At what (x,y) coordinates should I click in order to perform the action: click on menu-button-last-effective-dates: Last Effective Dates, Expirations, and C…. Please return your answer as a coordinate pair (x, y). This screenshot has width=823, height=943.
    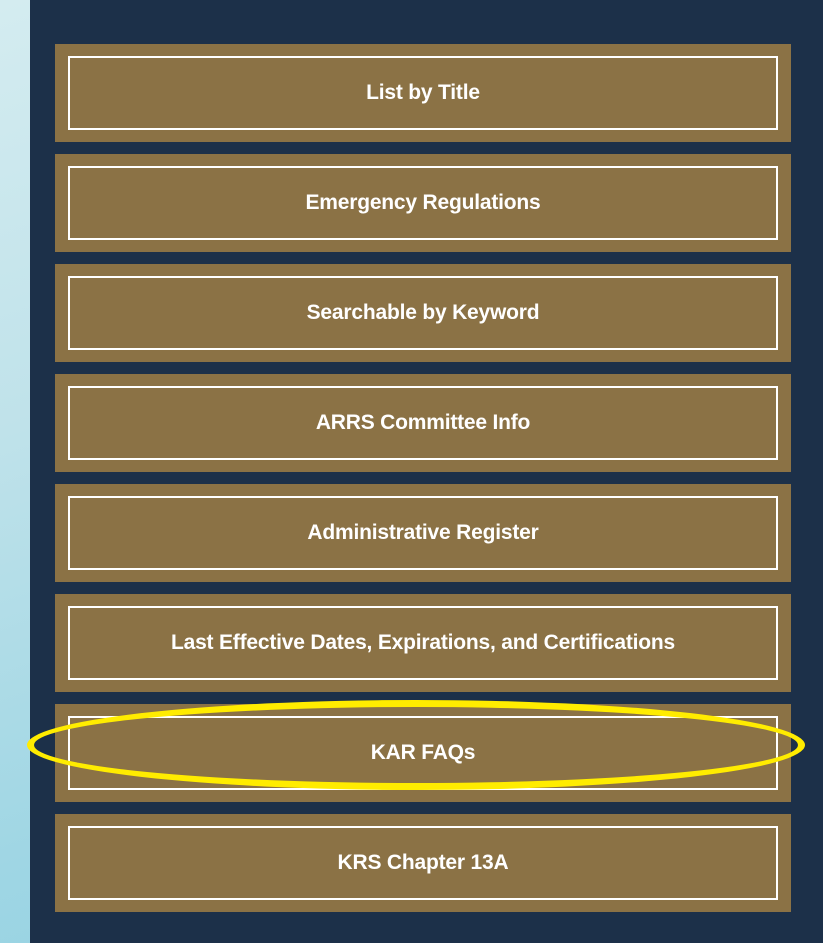
    Looking at the image, I should click on (423, 643).